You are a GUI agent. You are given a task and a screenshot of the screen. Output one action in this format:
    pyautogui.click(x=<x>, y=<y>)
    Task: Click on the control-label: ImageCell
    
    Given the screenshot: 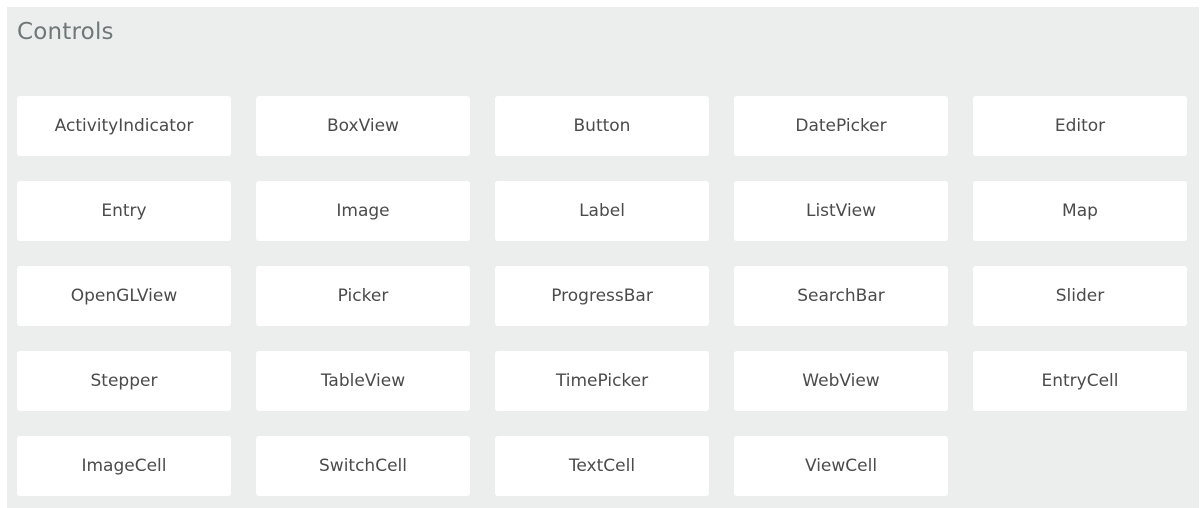 What is the action you would take?
    pyautogui.click(x=124, y=466)
    